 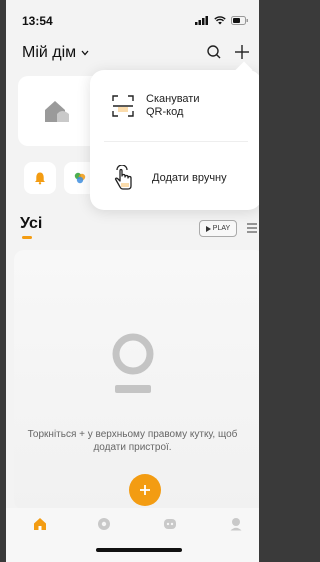 I want to click on tap-hand-icon, so click(x=123, y=177).